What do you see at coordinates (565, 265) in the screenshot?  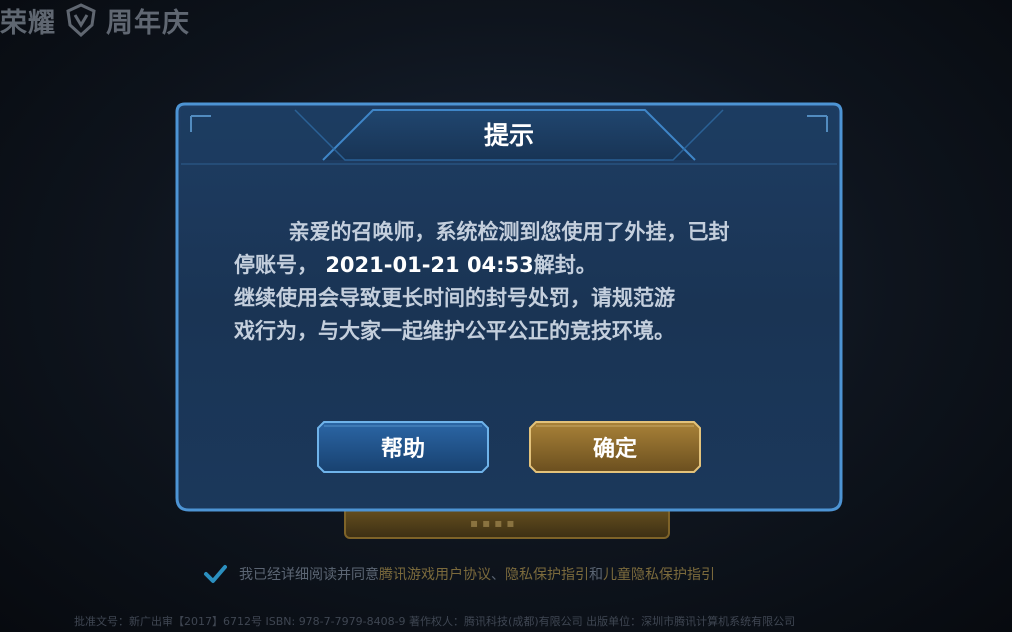 I see `message-line-2-suffix: 解封。` at bounding box center [565, 265].